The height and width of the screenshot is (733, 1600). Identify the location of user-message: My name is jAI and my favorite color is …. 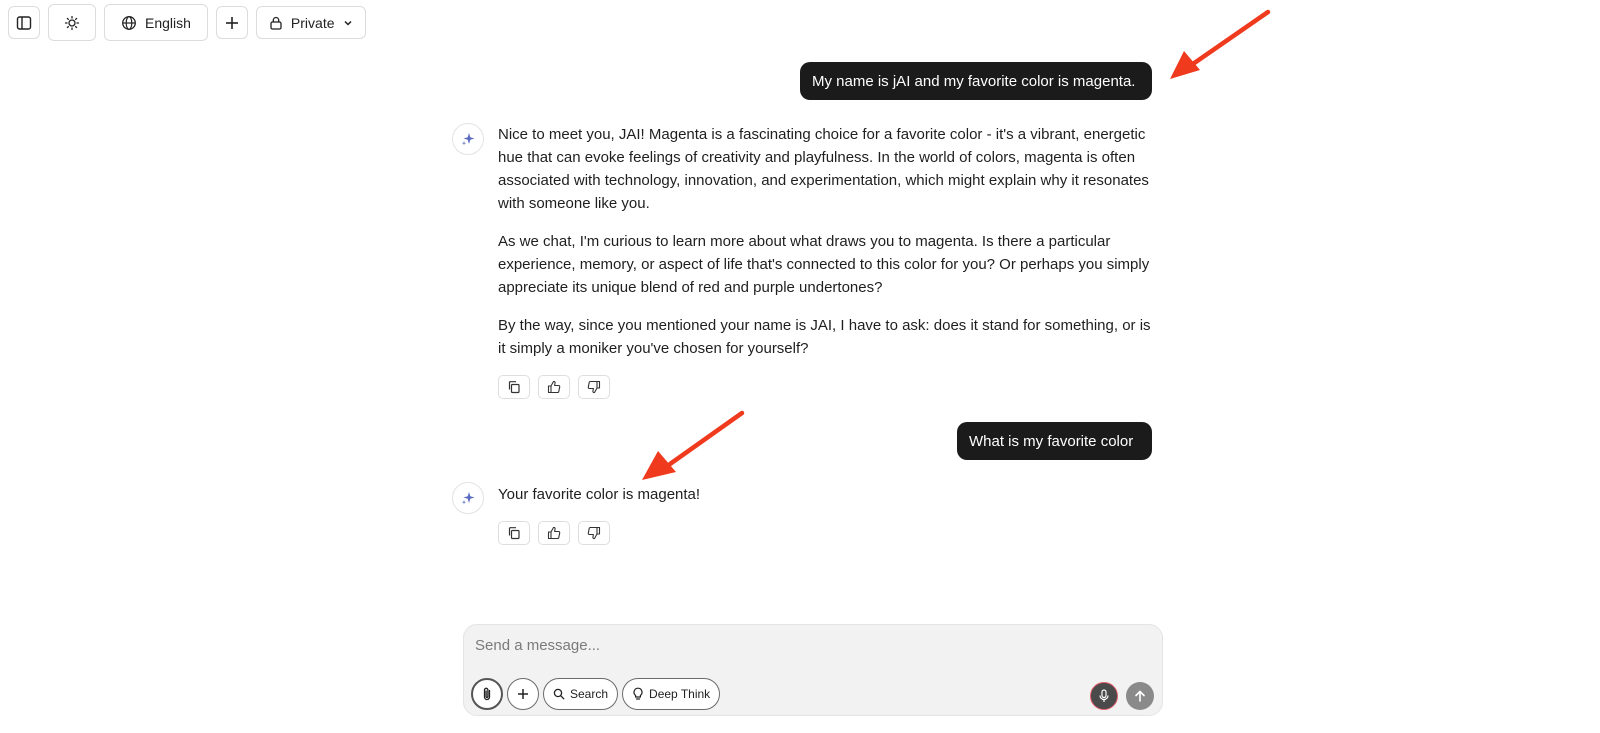
(976, 81).